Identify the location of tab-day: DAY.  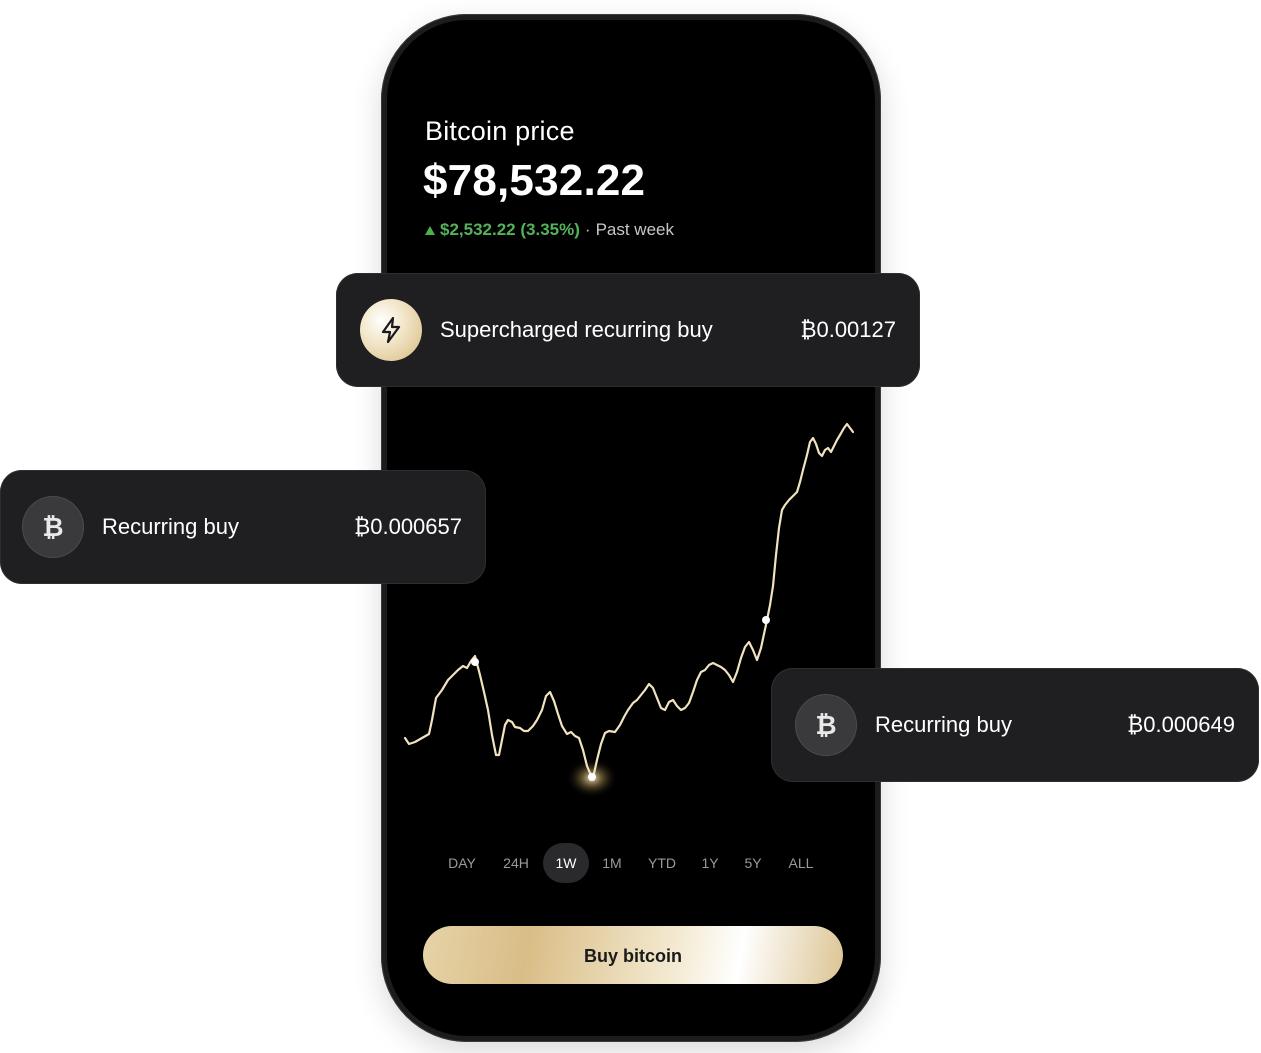
(462, 863).